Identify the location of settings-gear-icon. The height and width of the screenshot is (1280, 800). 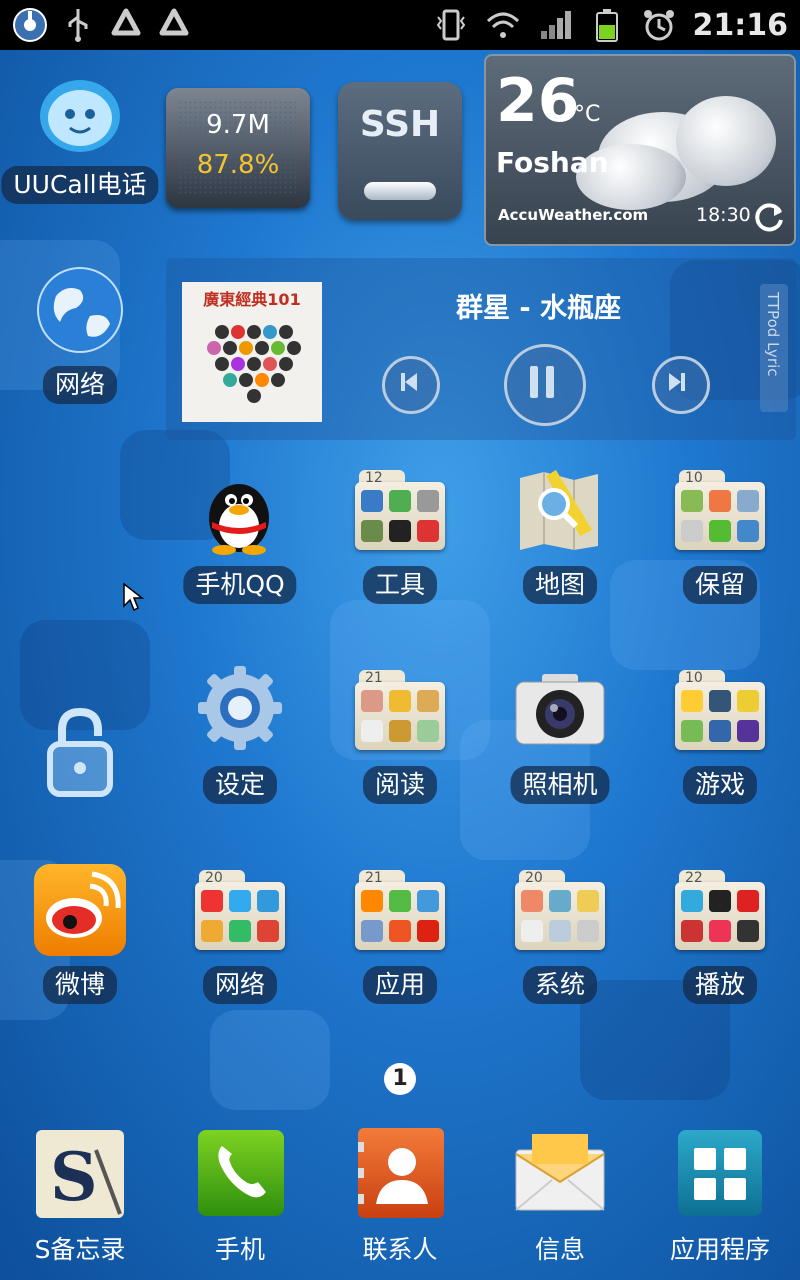
(240, 708).